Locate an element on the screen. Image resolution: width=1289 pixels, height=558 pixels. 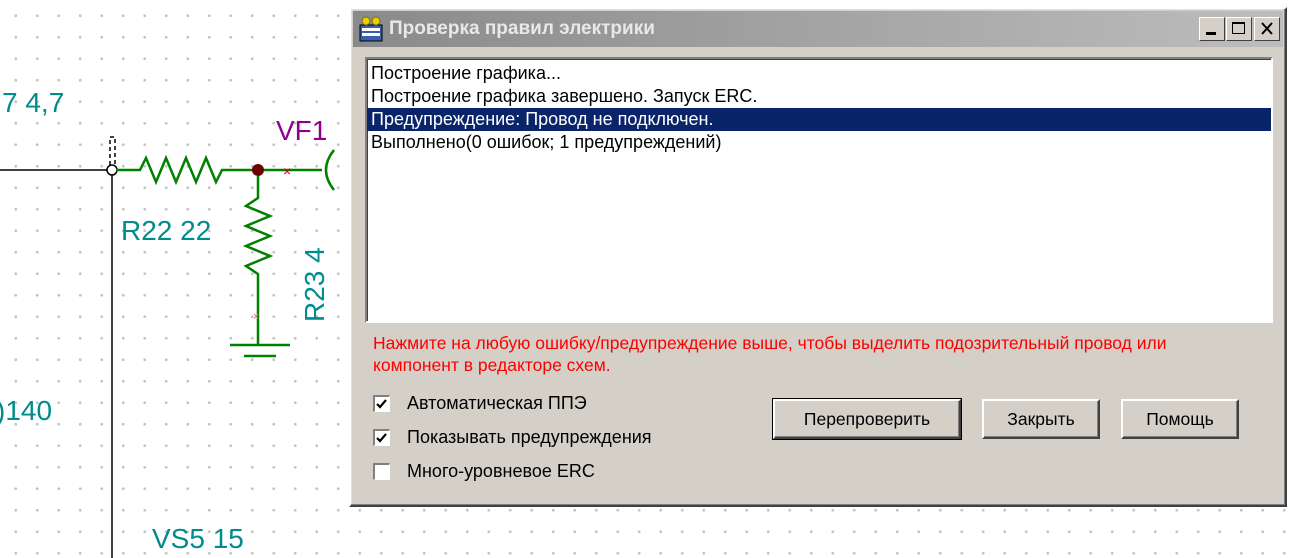
dialog-title: Проверка правил электрики is located at coordinates (522, 28).